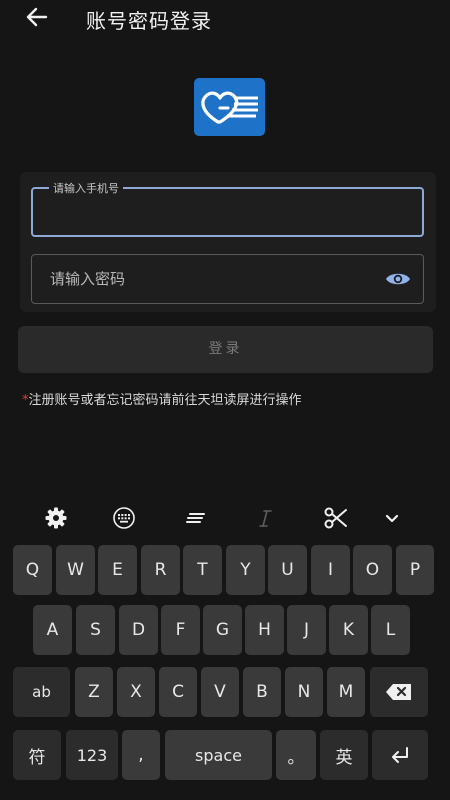 The image size is (450, 800). Describe the element at coordinates (141, 755) in the screenshot. I see `key-comma: ,` at that location.